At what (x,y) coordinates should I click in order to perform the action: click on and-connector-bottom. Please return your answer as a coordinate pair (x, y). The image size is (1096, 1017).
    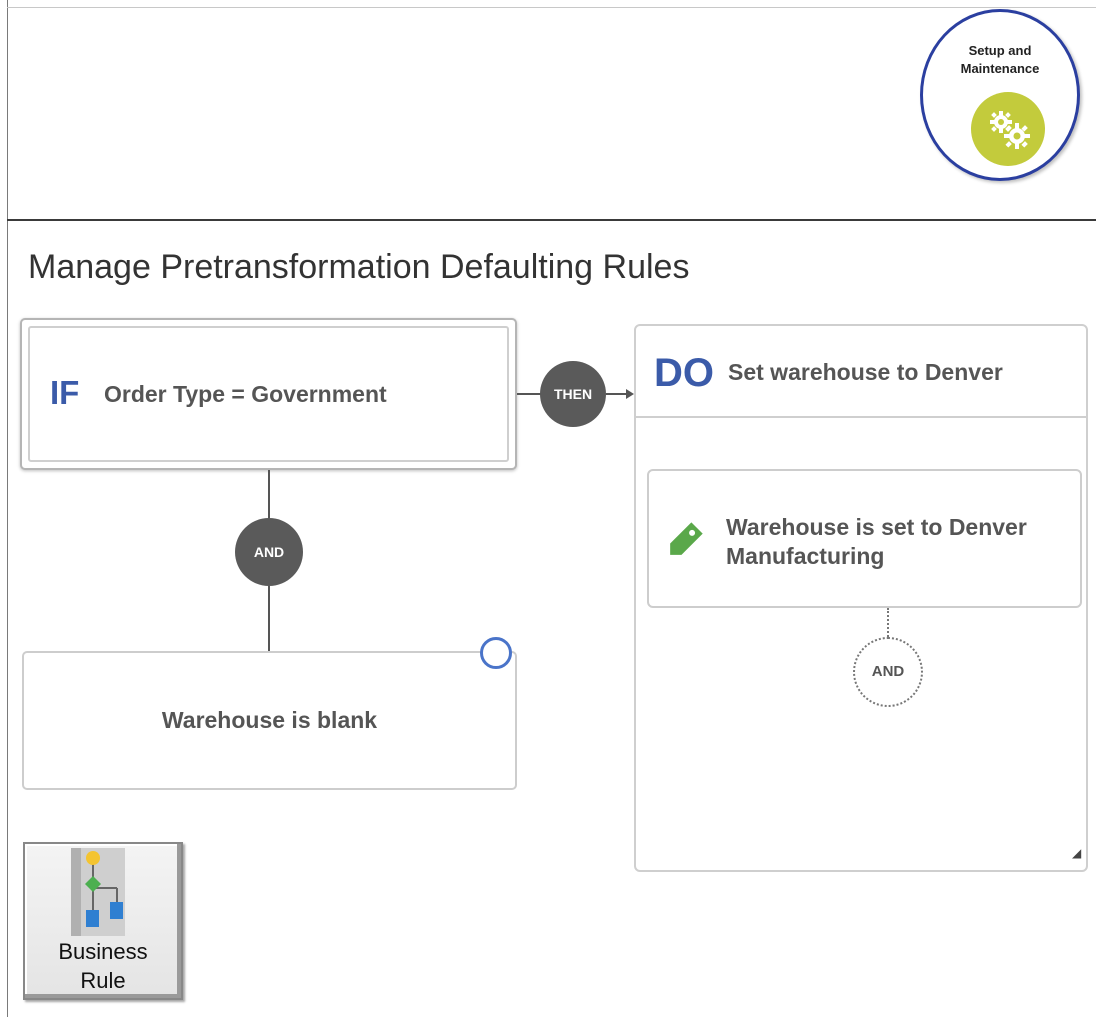
    Looking at the image, I should click on (269, 618).